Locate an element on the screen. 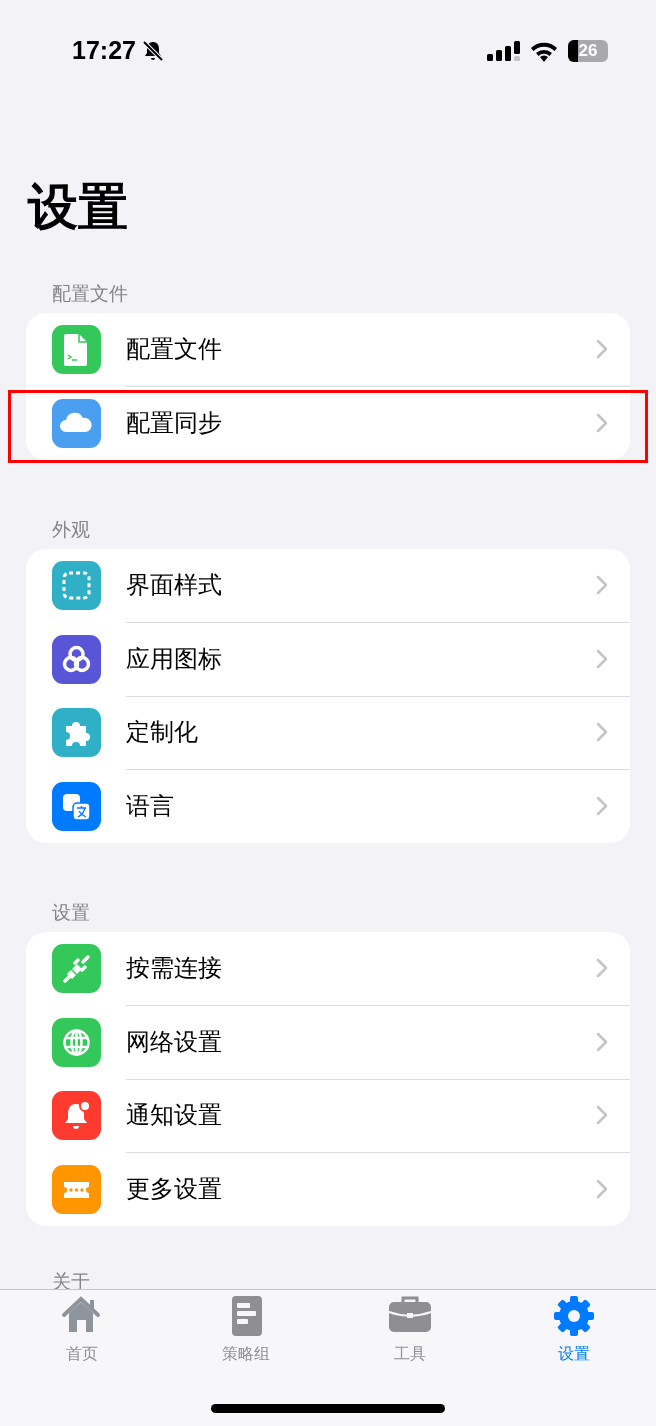  tab: 设置 is located at coordinates (574, 1329).